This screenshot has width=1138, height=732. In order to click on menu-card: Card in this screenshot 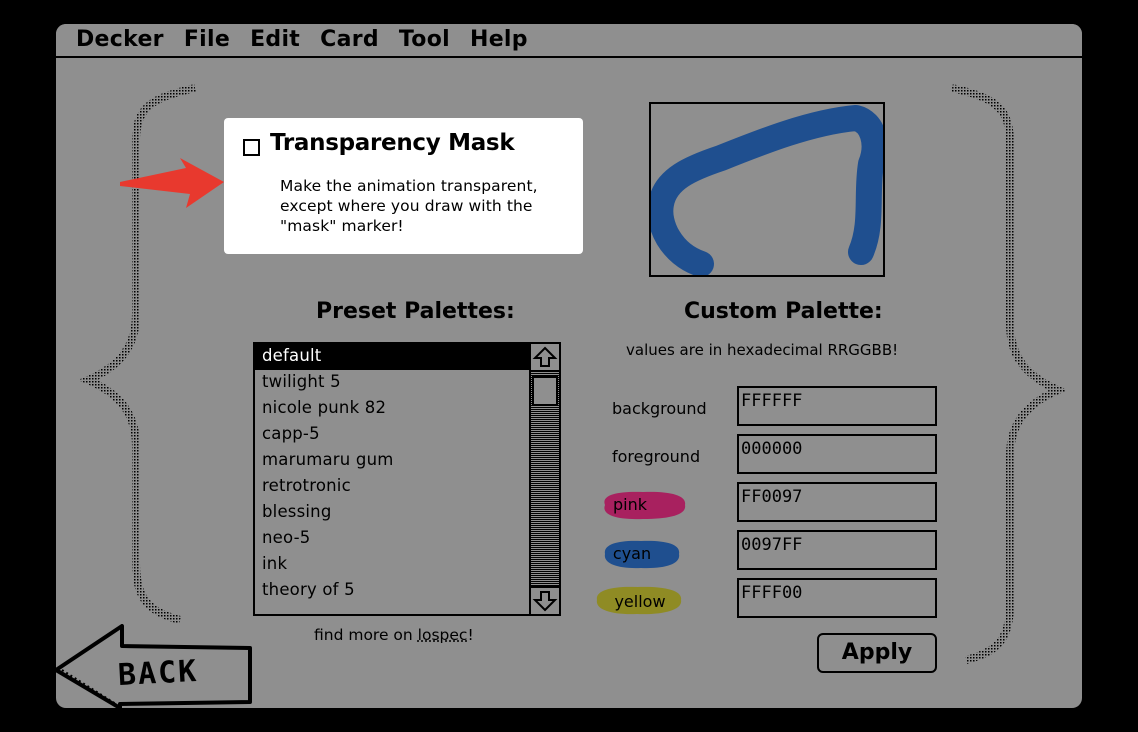, I will do `click(349, 40)`.